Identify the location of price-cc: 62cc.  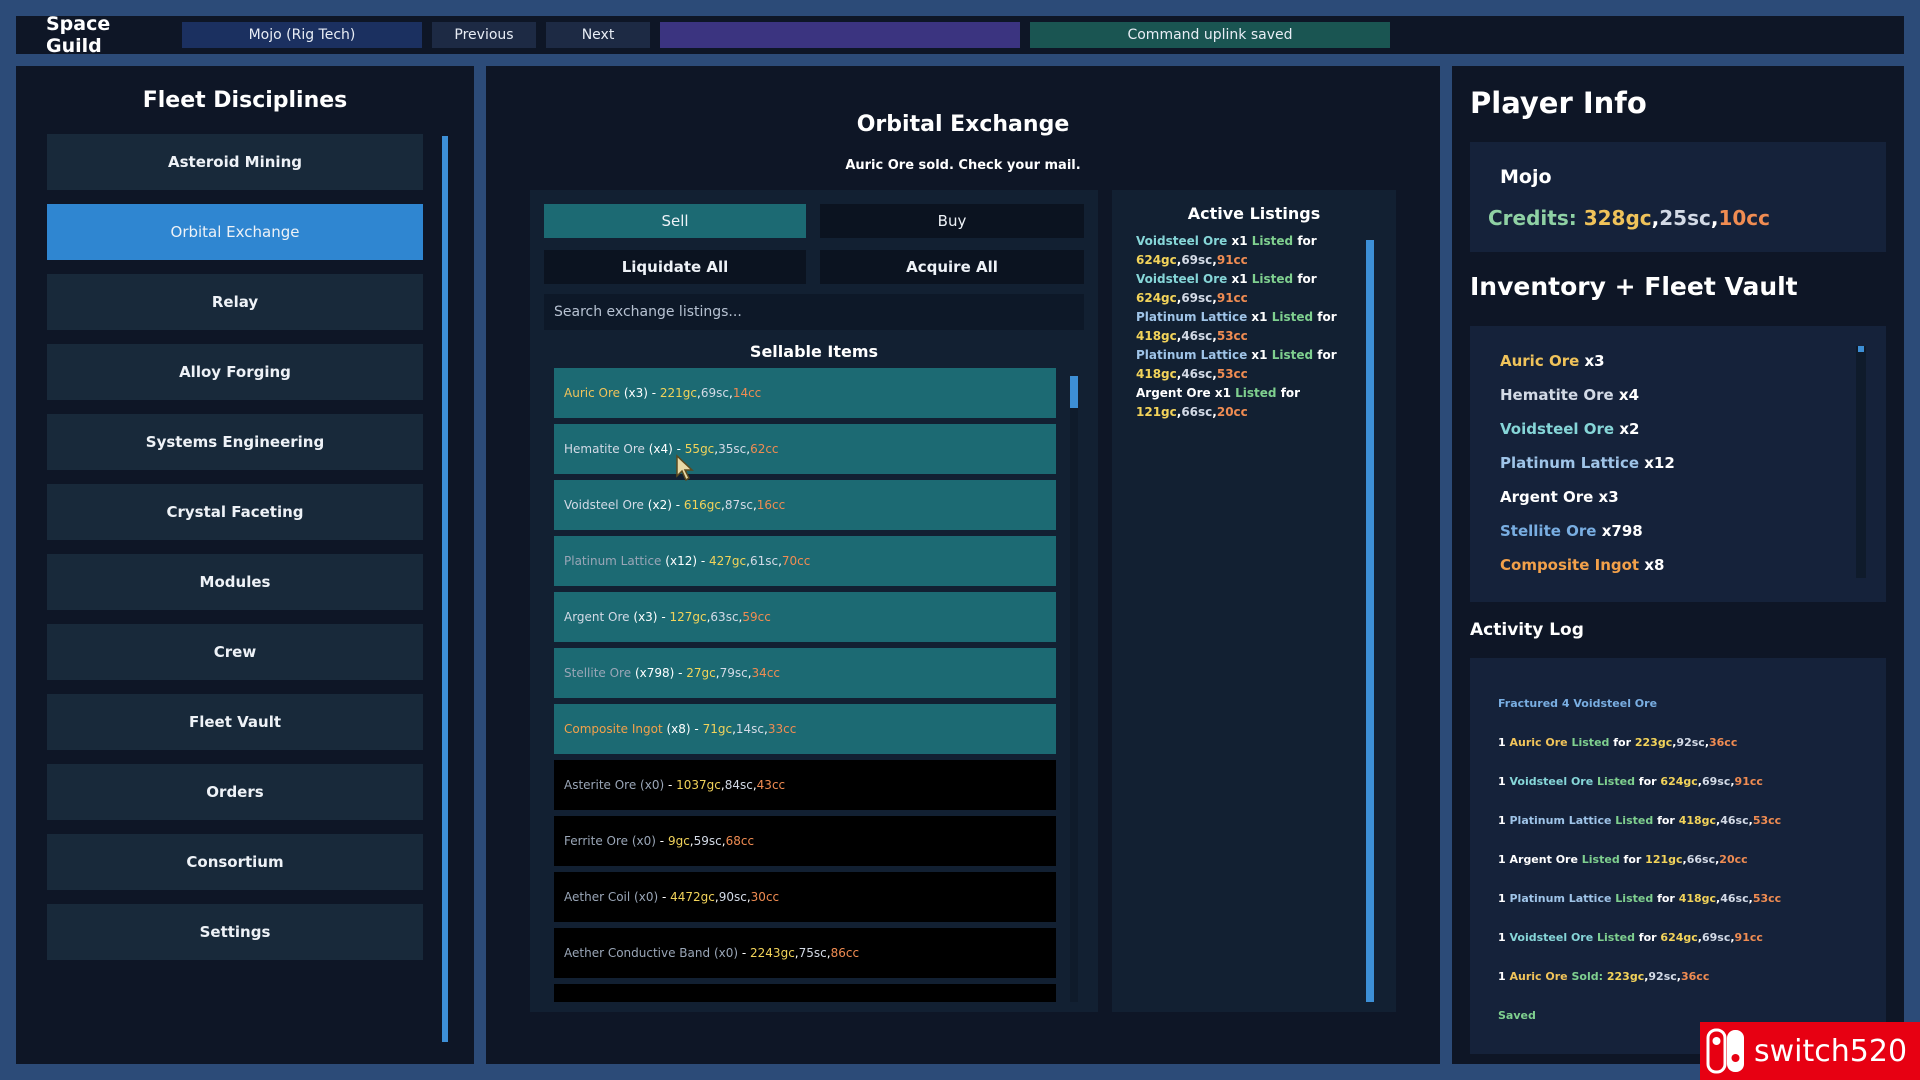
(764, 449).